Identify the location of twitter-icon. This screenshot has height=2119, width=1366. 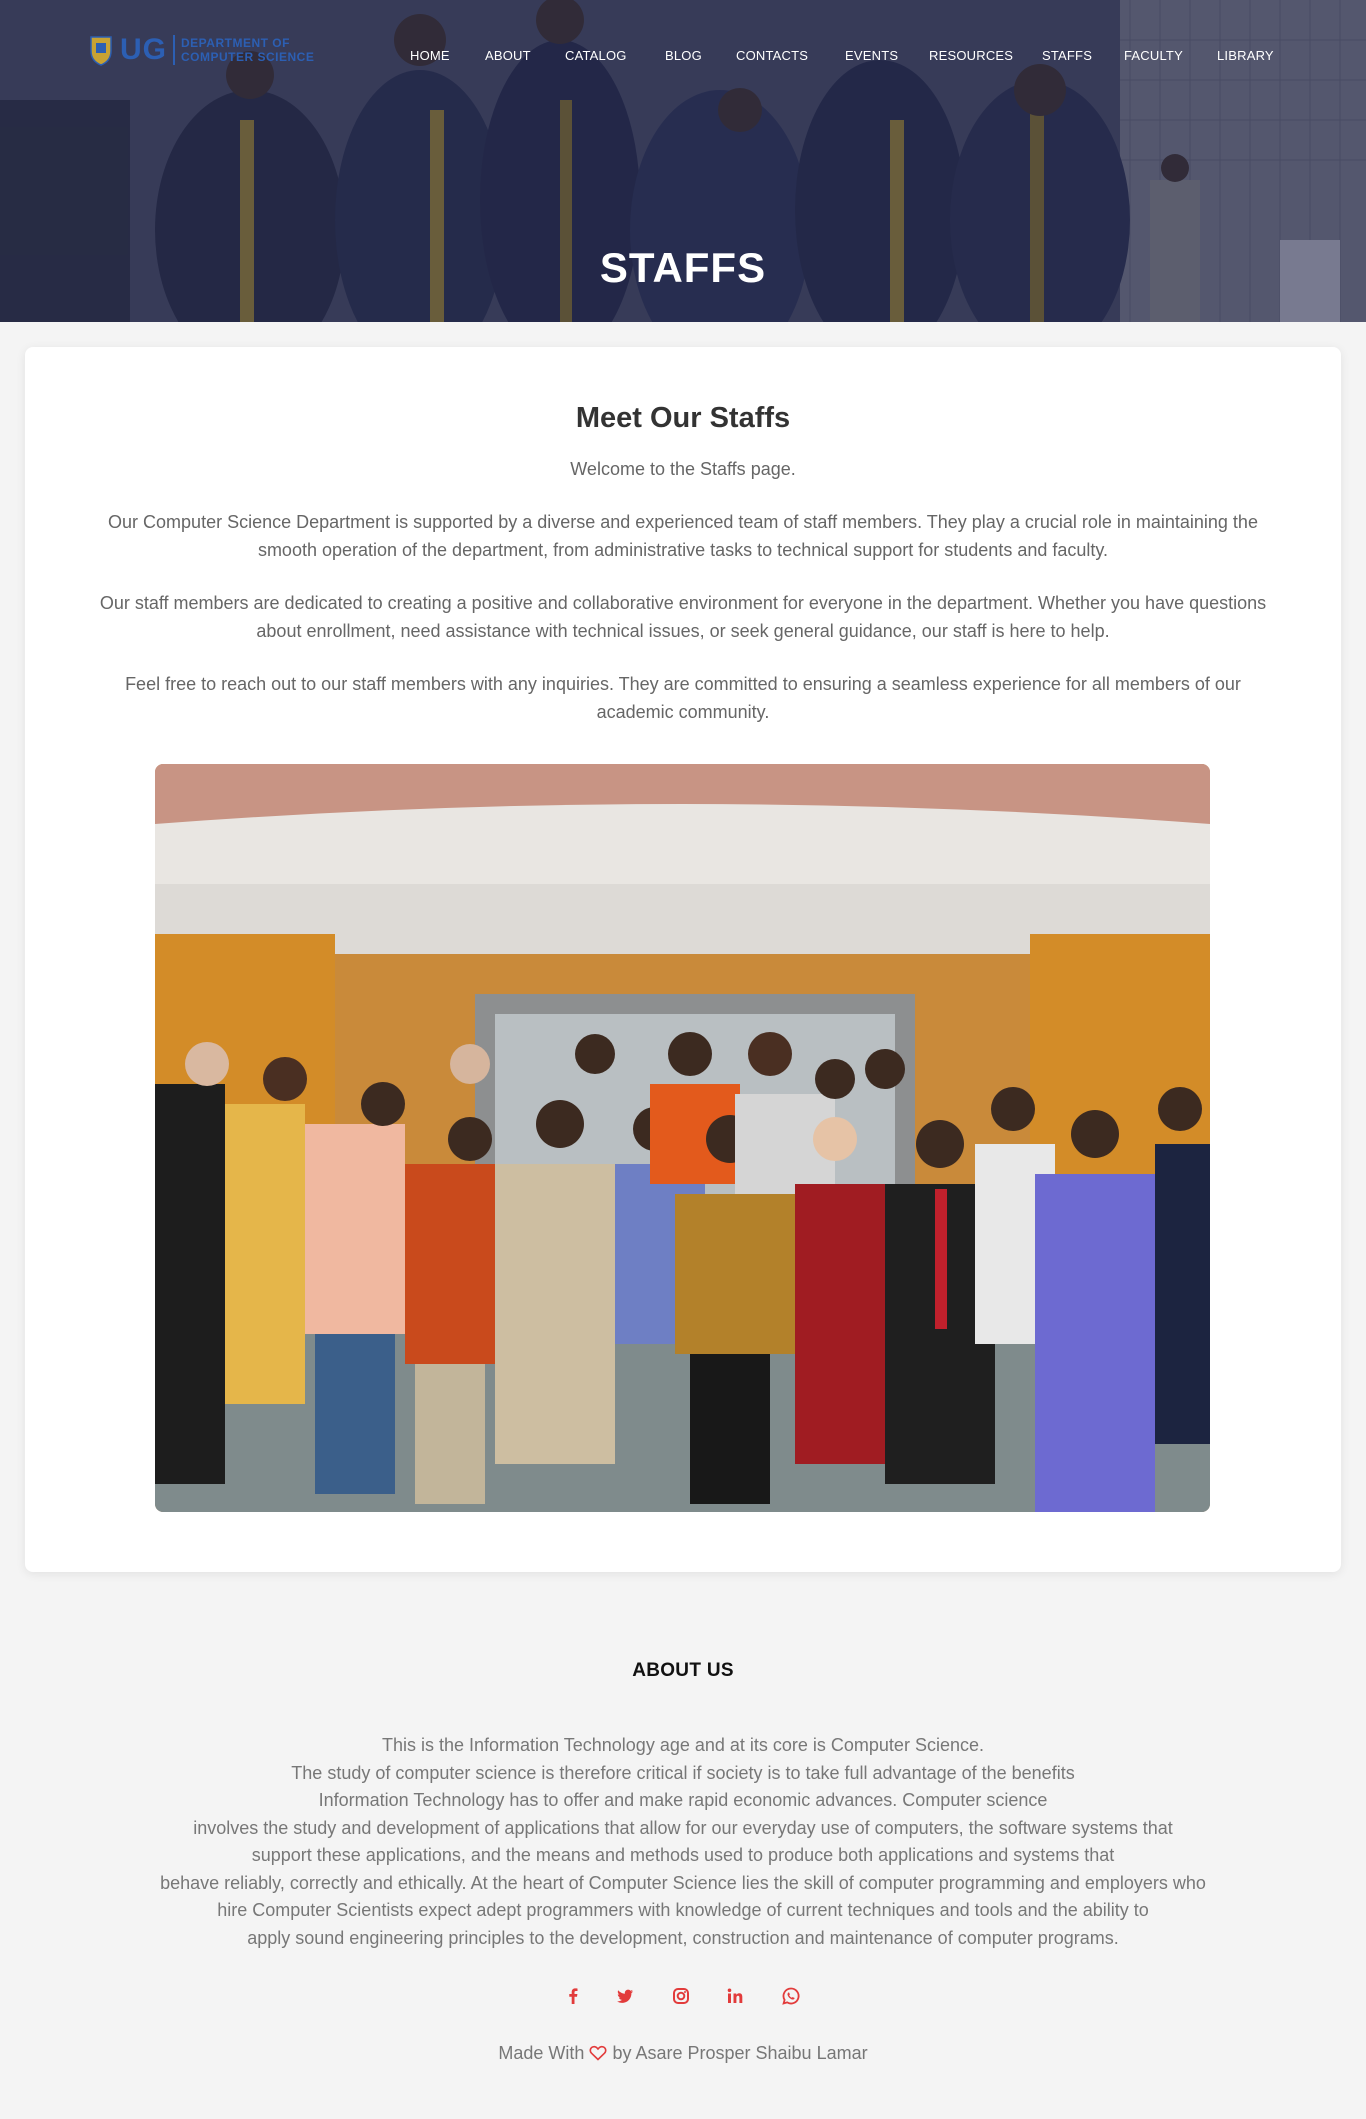
(625, 1996).